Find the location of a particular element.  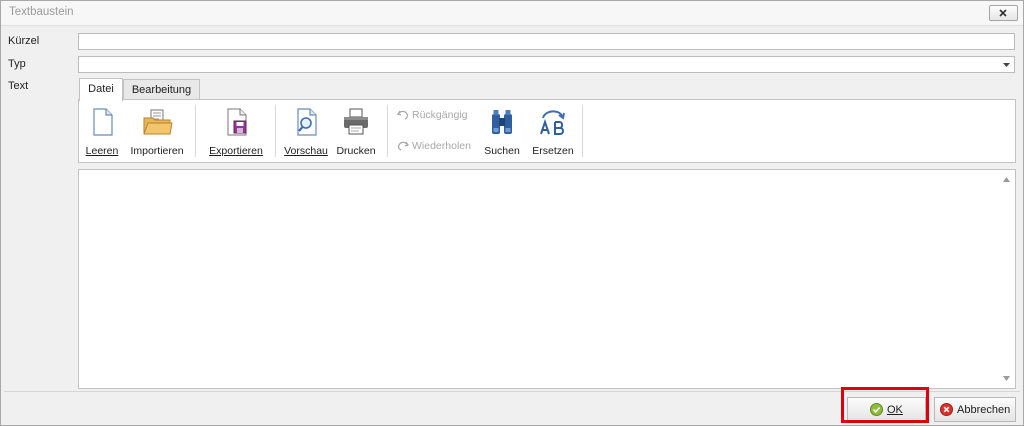

tab-bearbeitung: Bearbeitung is located at coordinates (161, 89).